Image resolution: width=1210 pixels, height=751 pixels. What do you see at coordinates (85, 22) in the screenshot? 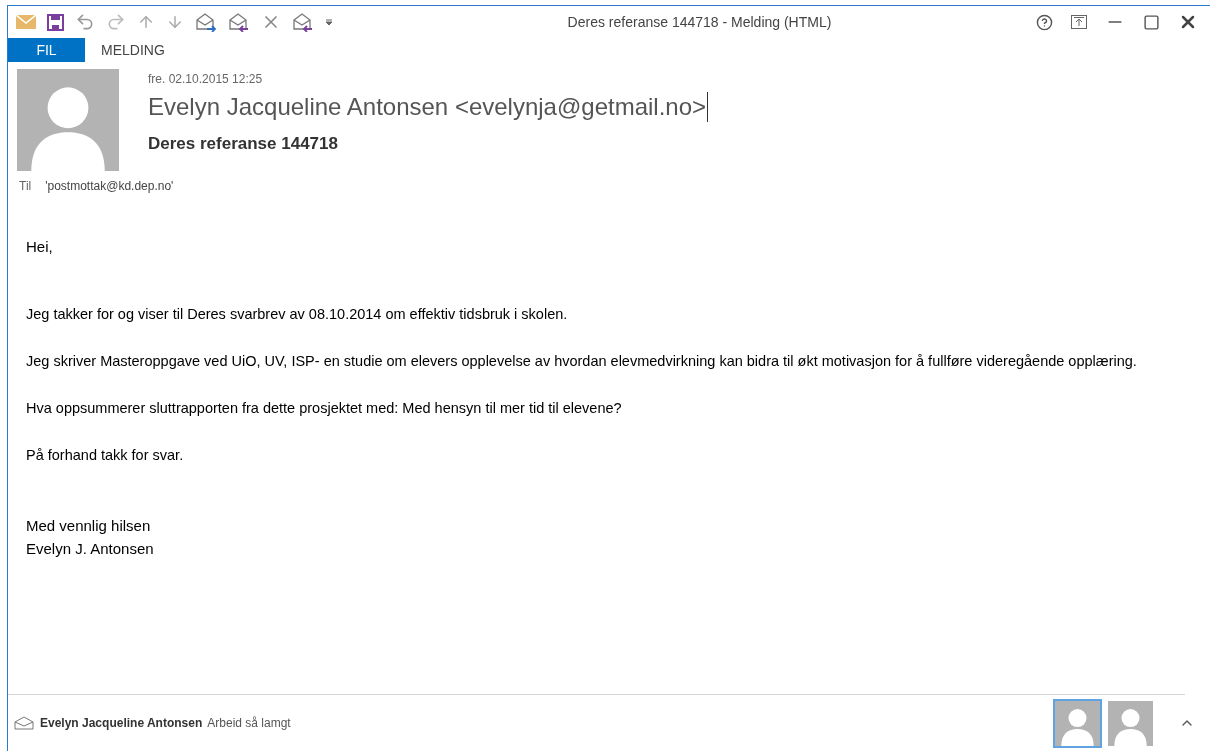
I see `undo-icon` at bounding box center [85, 22].